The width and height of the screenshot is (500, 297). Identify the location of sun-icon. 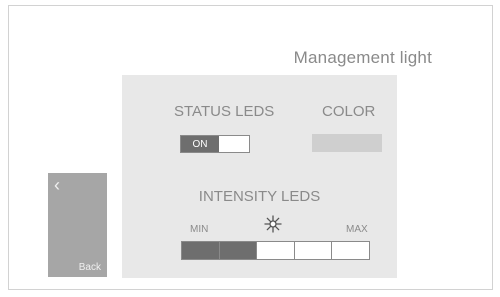
(273, 224).